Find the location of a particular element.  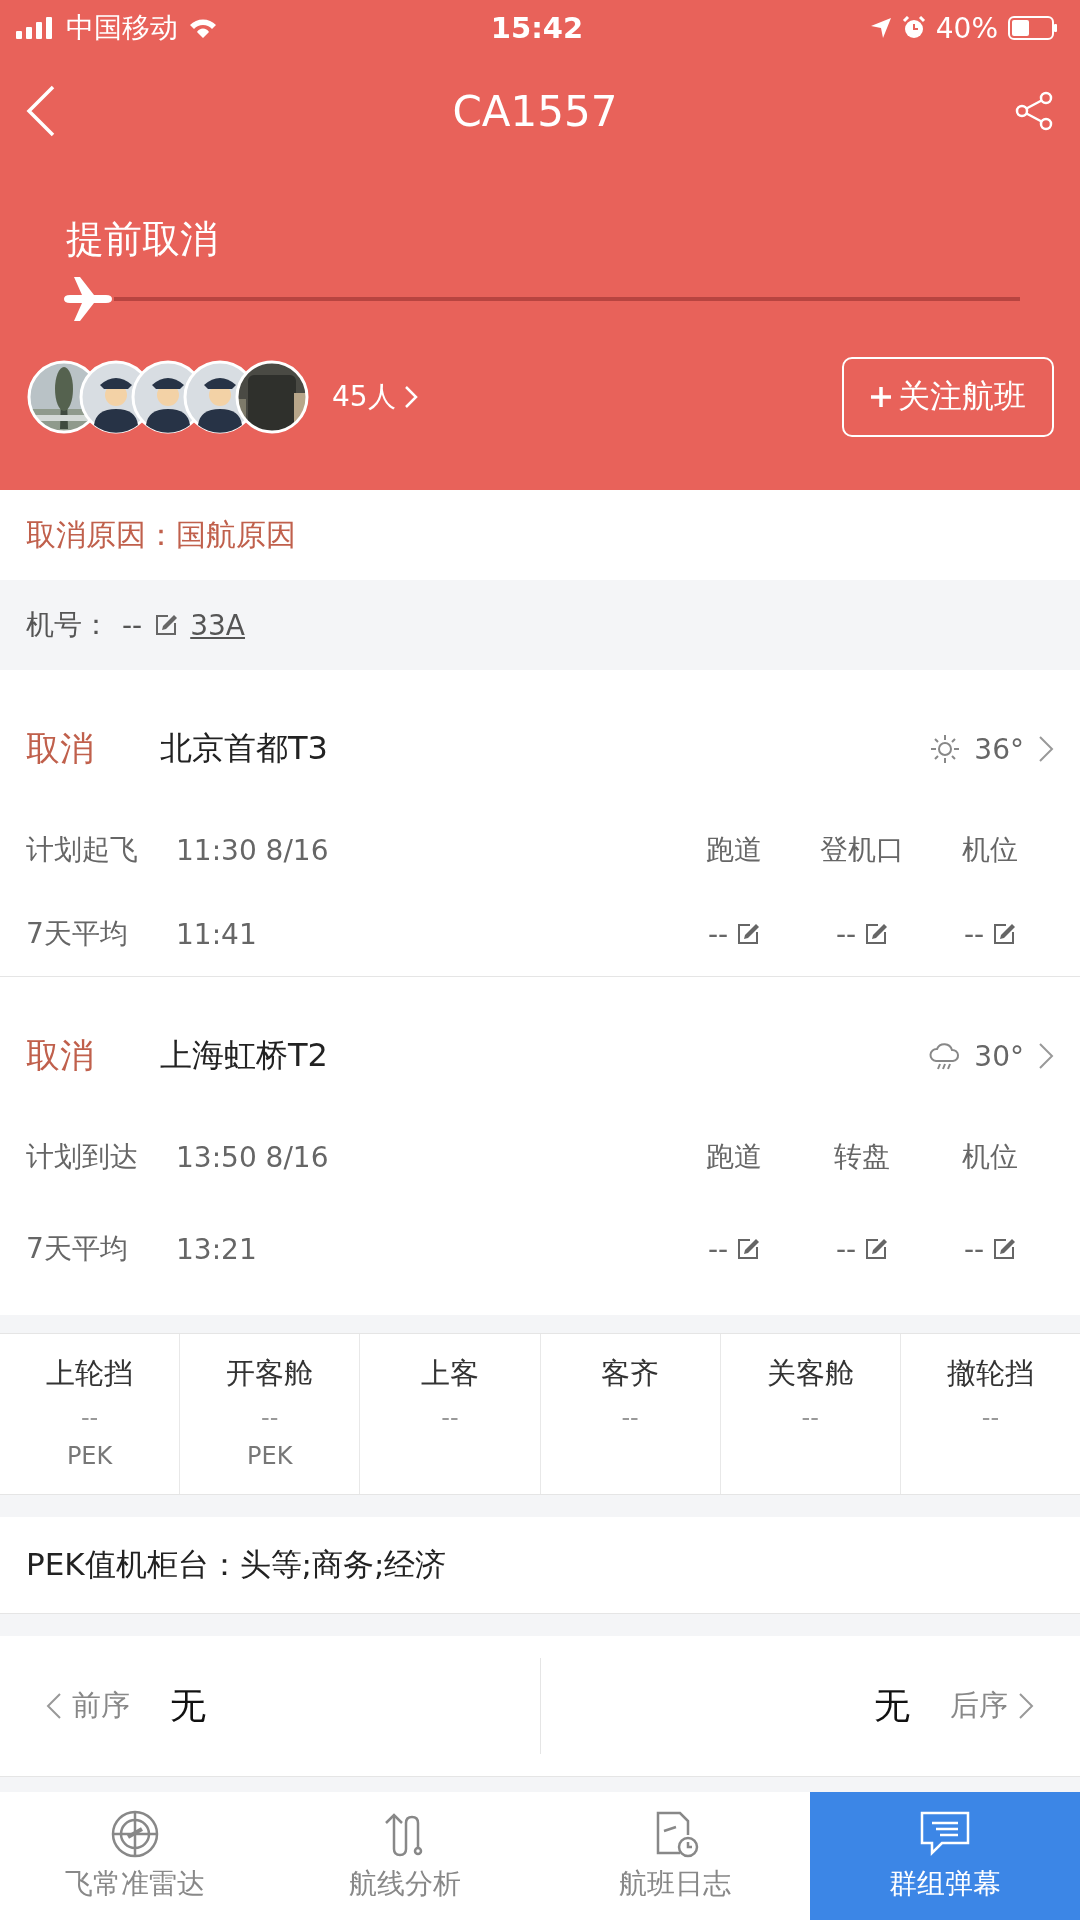

follow-button: 关注航班 is located at coordinates (948, 397).